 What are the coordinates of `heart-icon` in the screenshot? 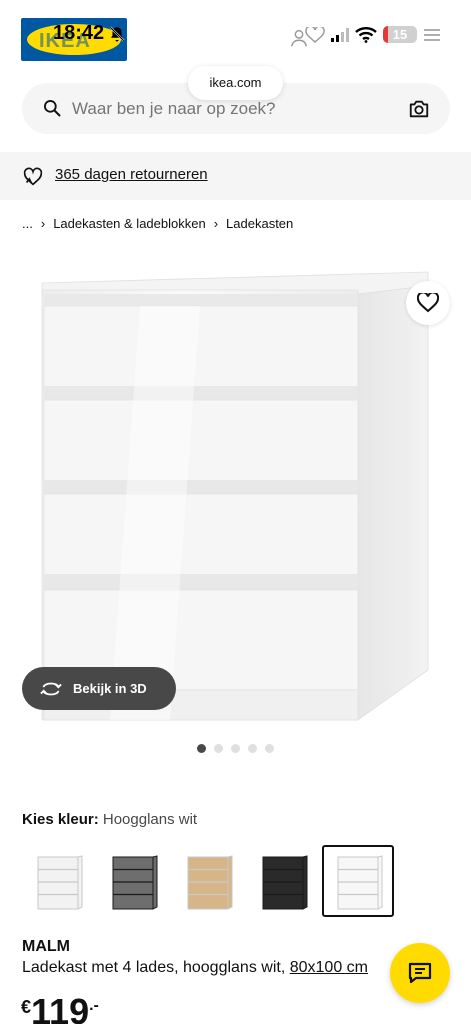 It's located at (428, 303).